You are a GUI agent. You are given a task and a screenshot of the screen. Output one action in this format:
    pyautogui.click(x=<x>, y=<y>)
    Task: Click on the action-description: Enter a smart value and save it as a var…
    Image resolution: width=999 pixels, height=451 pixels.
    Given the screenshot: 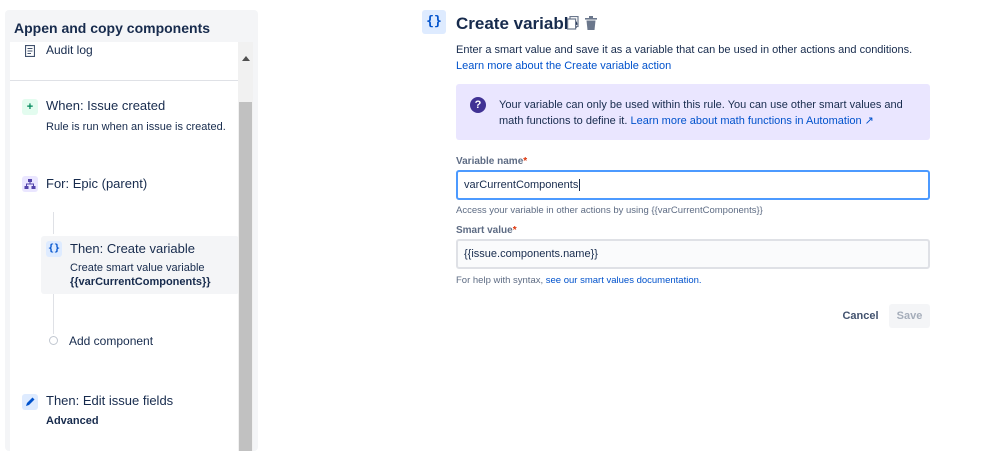 What is the action you would take?
    pyautogui.click(x=696, y=58)
    